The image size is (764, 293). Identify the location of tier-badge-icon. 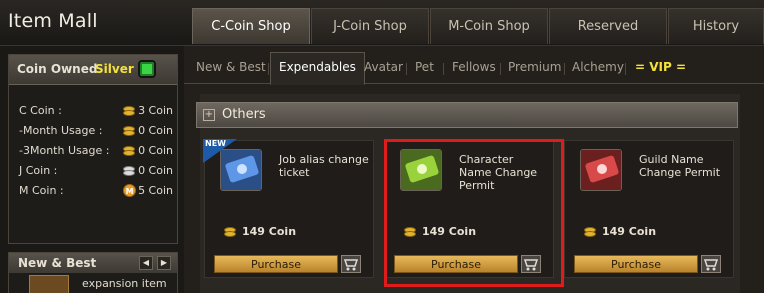
(147, 69).